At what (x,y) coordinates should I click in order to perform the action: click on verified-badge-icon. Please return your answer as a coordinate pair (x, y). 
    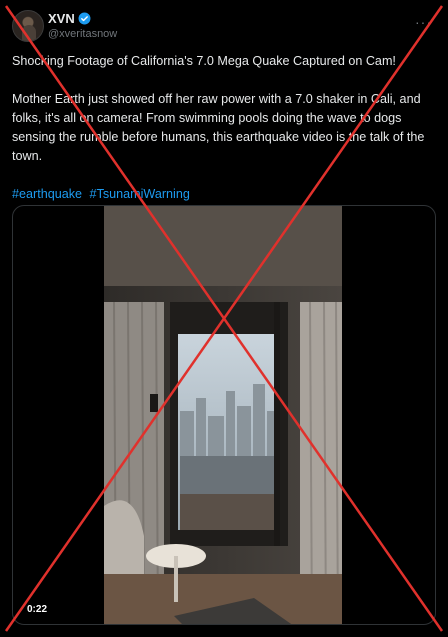
    Looking at the image, I should click on (84, 18).